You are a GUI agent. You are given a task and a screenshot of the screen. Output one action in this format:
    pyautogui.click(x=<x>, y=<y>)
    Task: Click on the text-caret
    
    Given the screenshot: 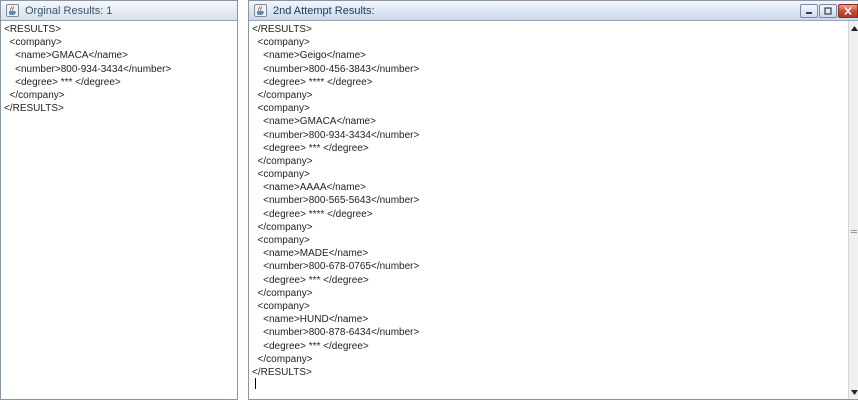 What is the action you would take?
    pyautogui.click(x=255, y=383)
    